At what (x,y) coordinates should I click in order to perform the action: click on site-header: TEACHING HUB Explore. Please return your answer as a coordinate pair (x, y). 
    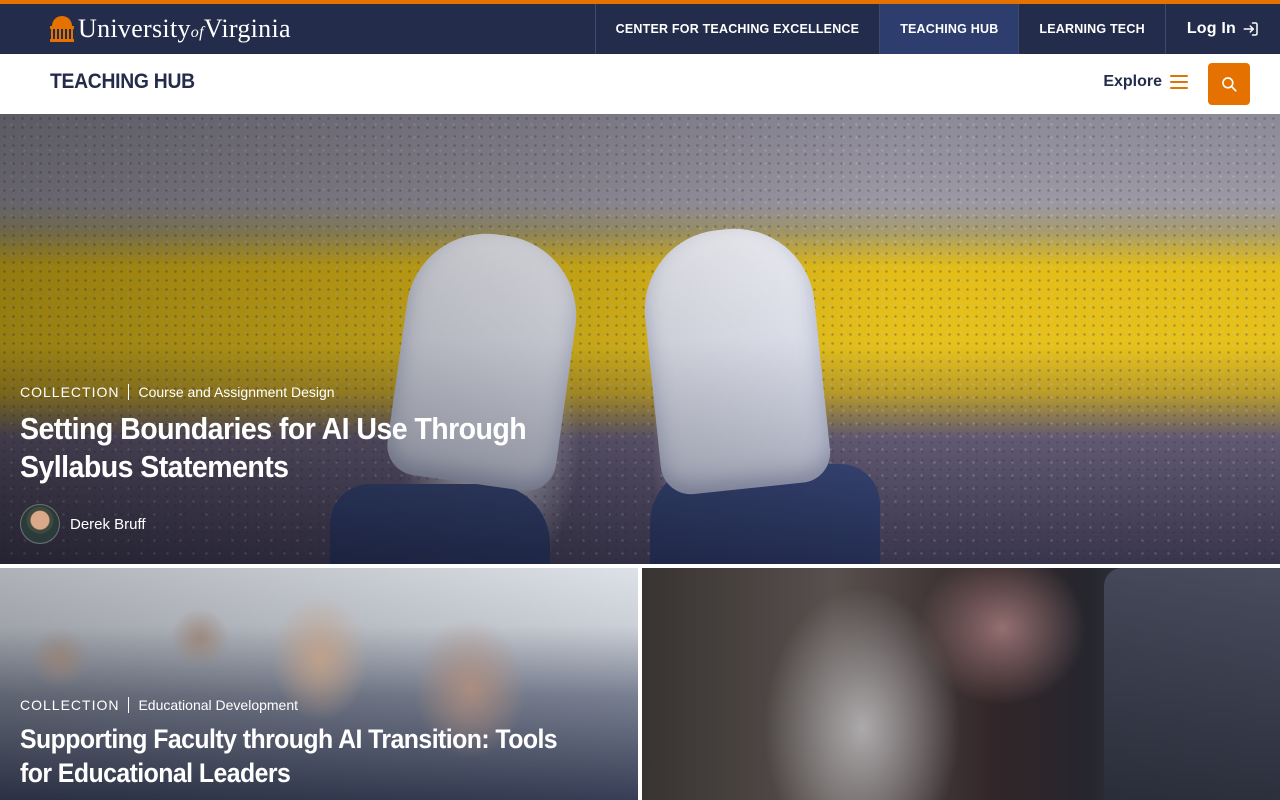
    Looking at the image, I should click on (640, 84).